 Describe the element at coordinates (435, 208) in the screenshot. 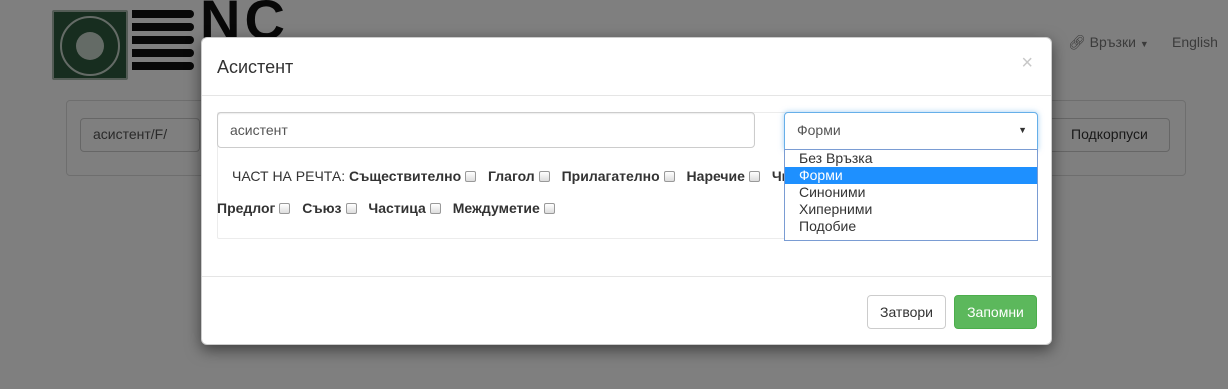

I see `pos-particle-checkbox` at that location.